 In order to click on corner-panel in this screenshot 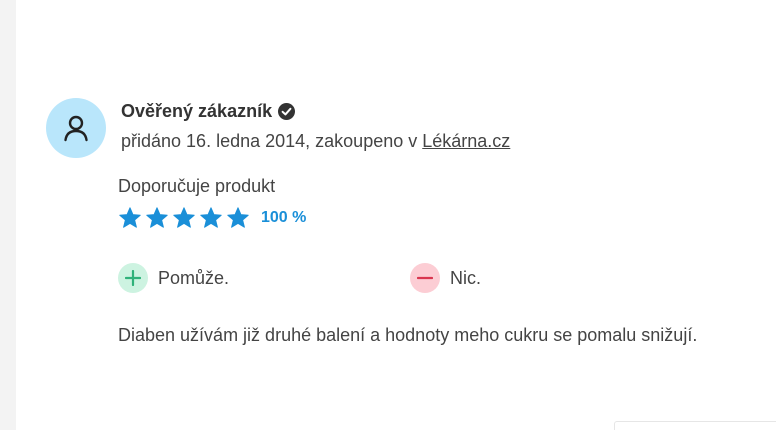, I will do `click(695, 425)`.